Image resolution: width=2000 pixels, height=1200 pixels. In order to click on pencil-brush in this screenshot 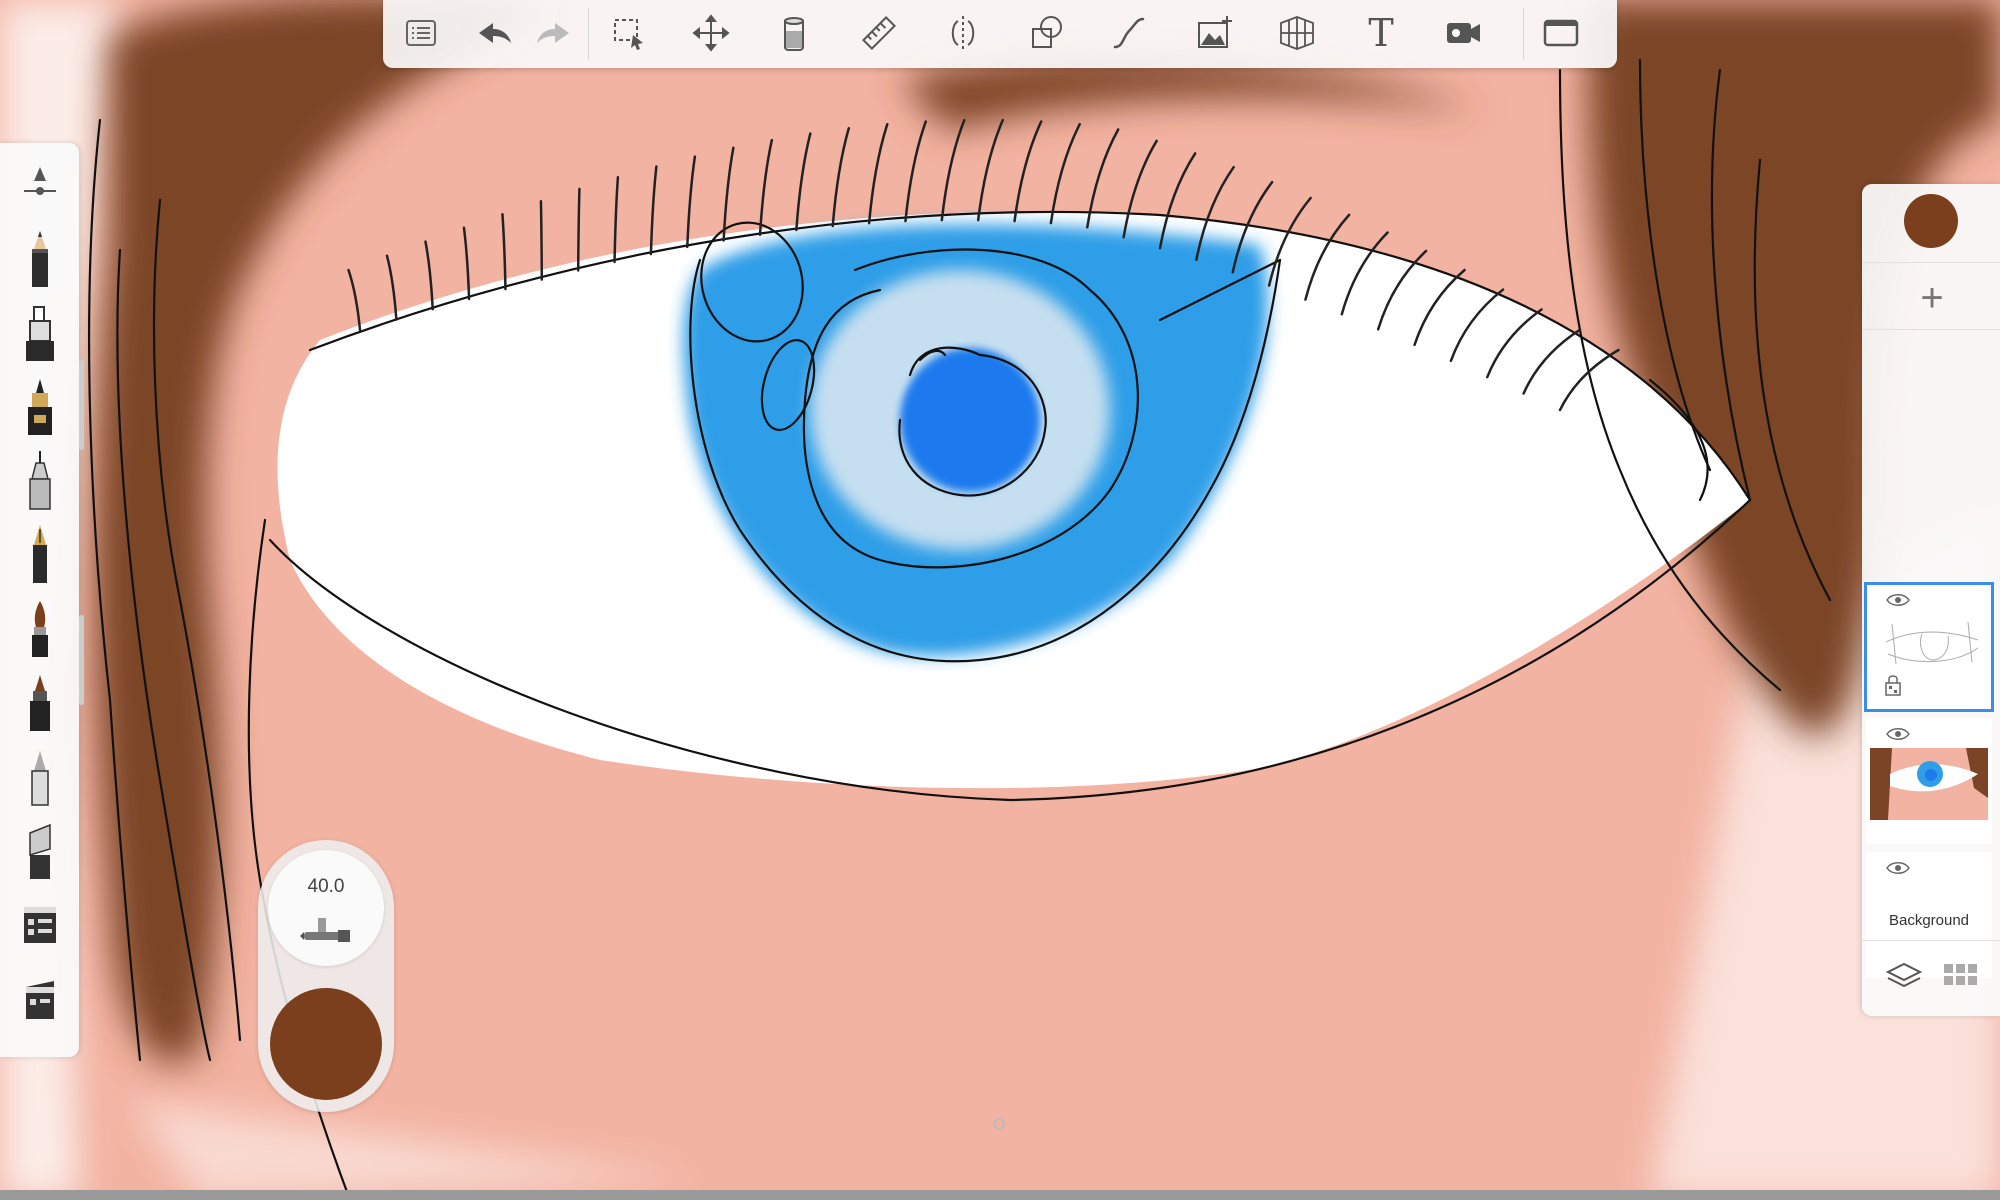, I will do `click(40, 258)`.